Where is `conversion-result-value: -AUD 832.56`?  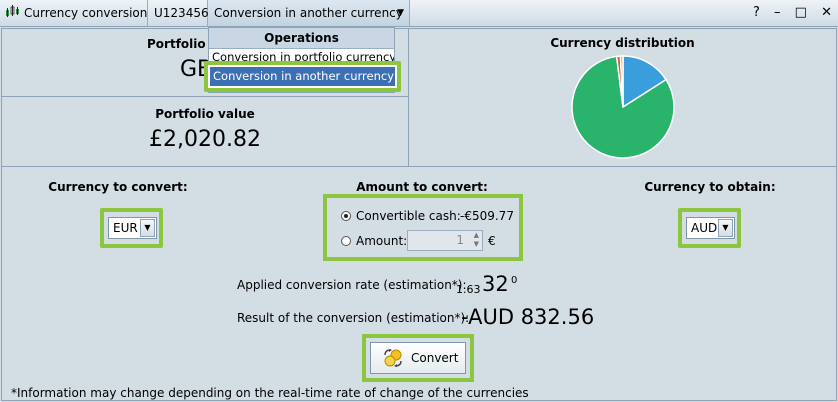 conversion-result-value: -AUD 832.56 is located at coordinates (528, 317).